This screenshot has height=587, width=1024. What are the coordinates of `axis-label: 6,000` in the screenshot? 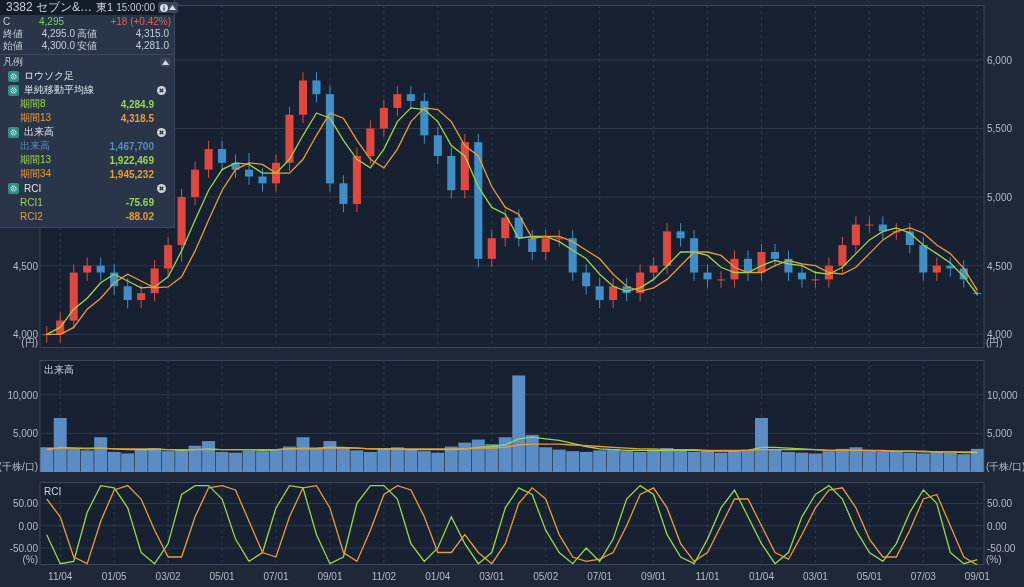 It's located at (1000, 60).